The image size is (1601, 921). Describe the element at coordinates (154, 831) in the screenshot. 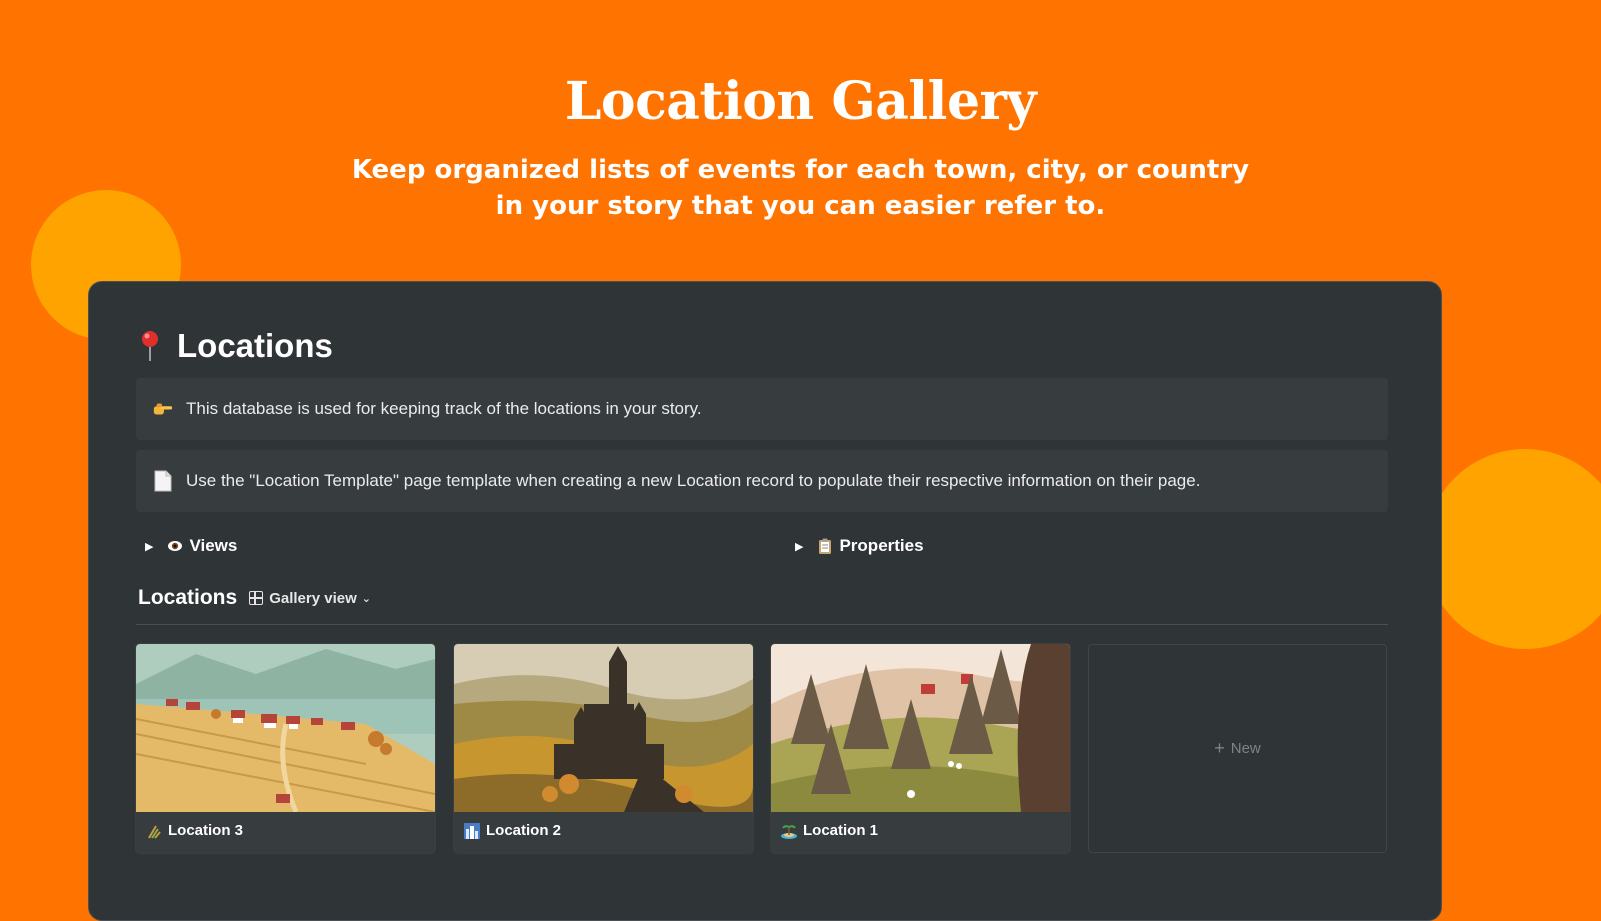

I see `wheat-icon` at that location.